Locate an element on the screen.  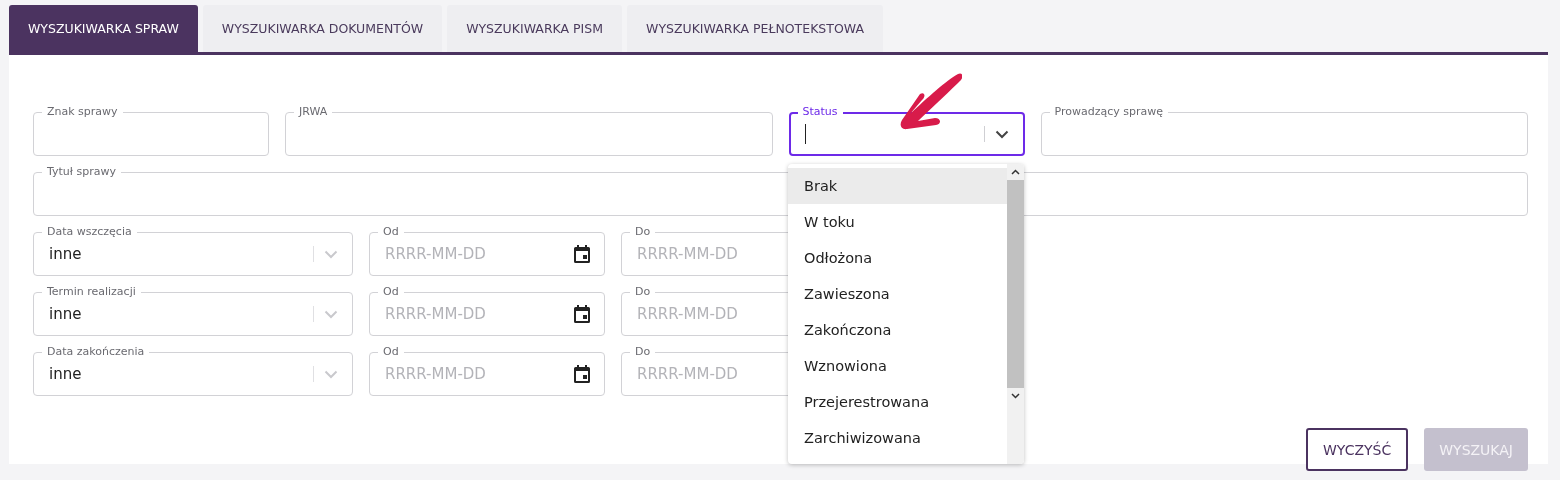
field-label: Znak sprawy is located at coordinates (82, 112).